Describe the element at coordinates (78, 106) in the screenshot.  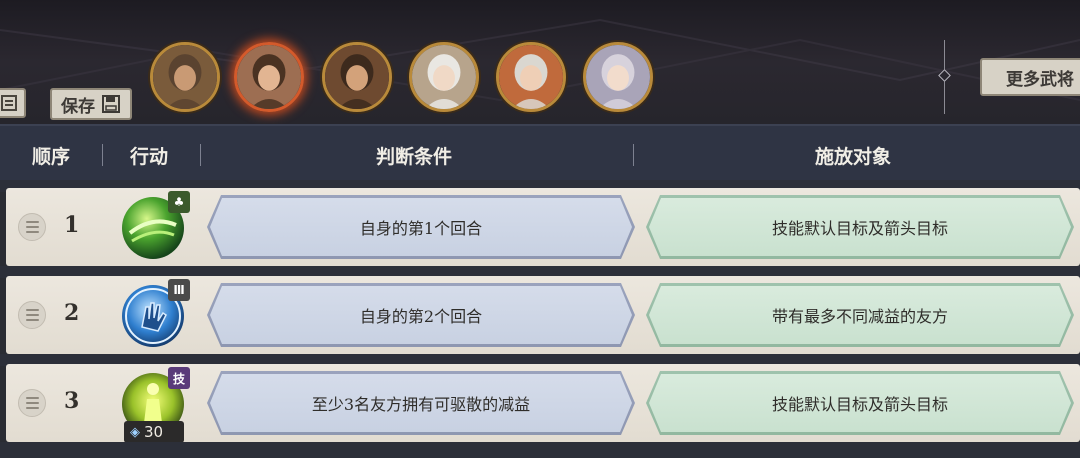
I see `save-button-label: 保存` at that location.